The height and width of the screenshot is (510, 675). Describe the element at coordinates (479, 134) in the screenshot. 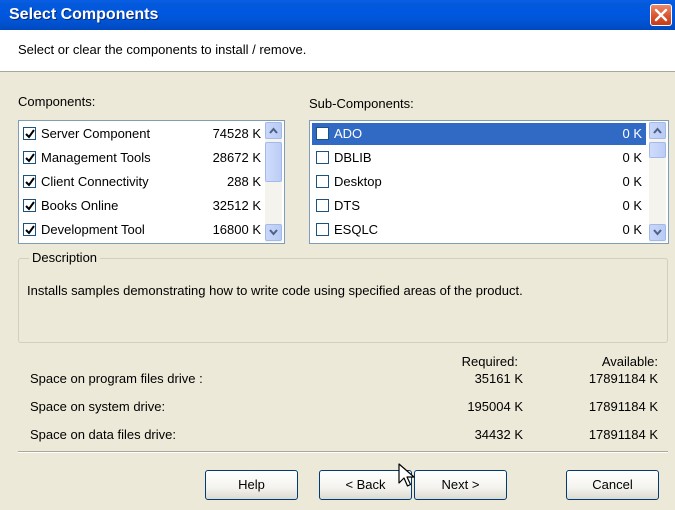

I see `subcomponent-item: ADO 0 K` at that location.